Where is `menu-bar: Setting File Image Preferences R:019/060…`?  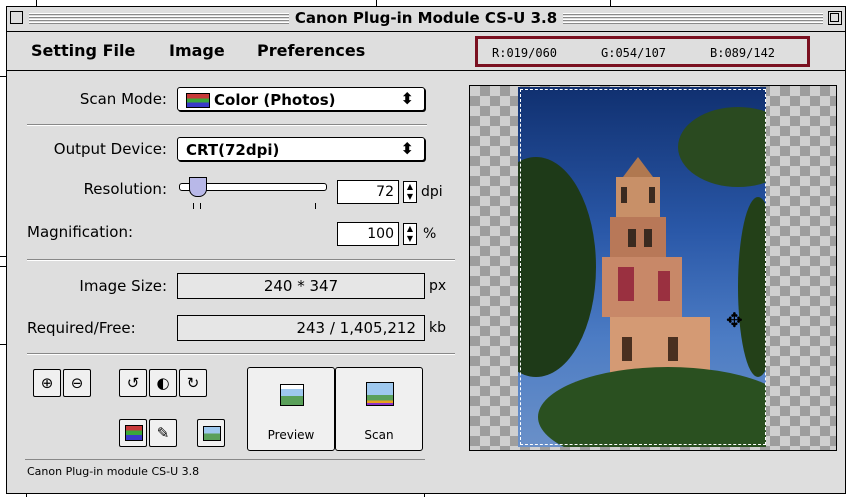
menu-bar: Setting File Image Preferences R:019/060… is located at coordinates (426, 51).